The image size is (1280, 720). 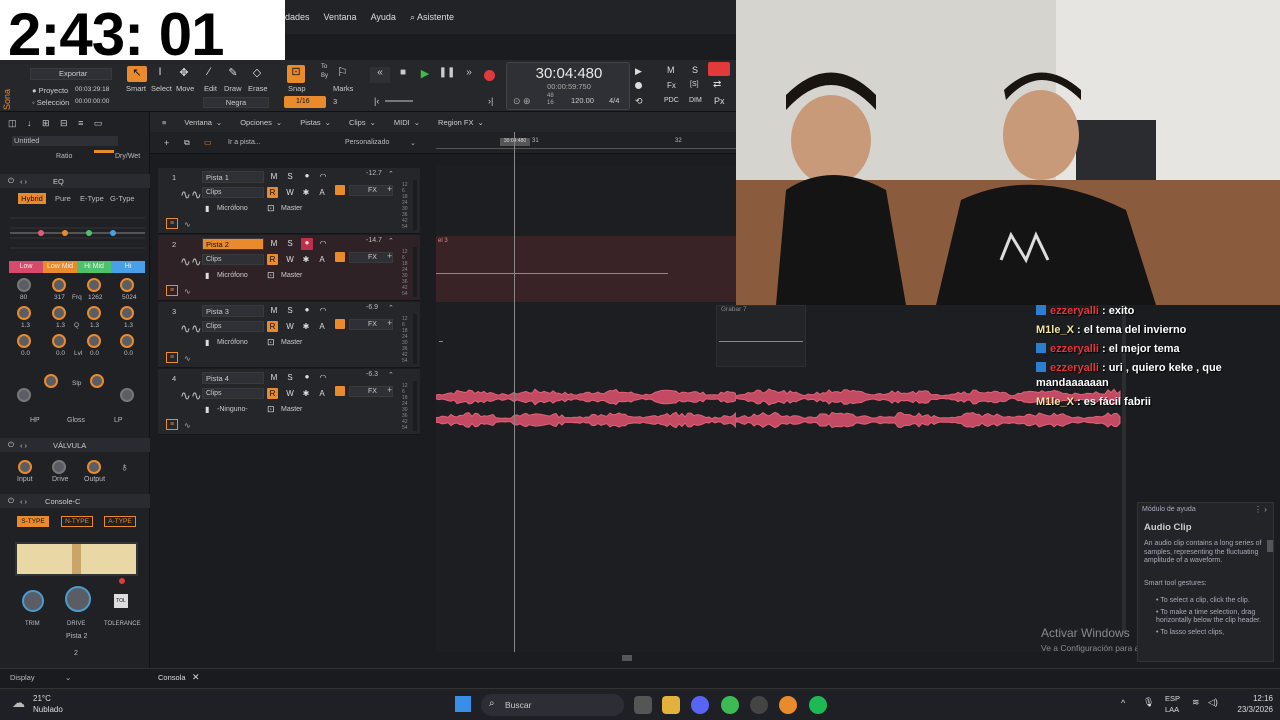 I want to click on valve-power-icon: ⏻, so click(x=11, y=445).